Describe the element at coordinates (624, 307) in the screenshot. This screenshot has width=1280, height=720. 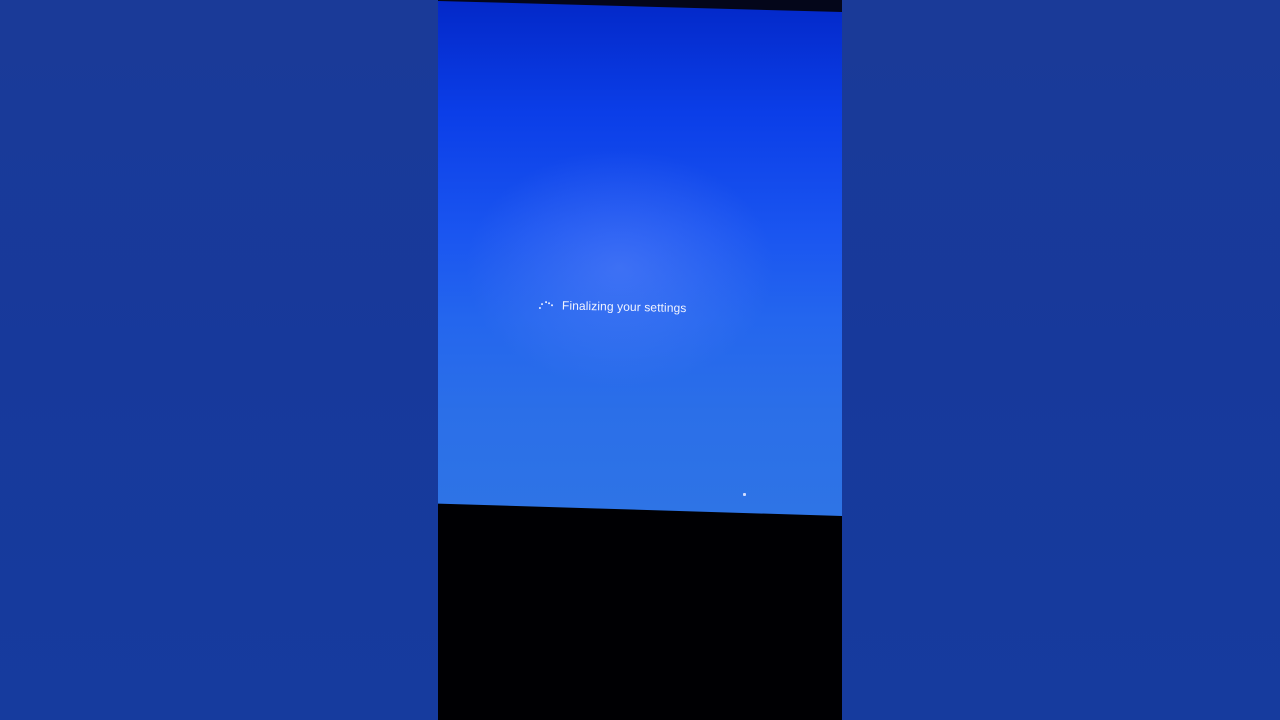
I see `status-text: Finalizing your settings` at that location.